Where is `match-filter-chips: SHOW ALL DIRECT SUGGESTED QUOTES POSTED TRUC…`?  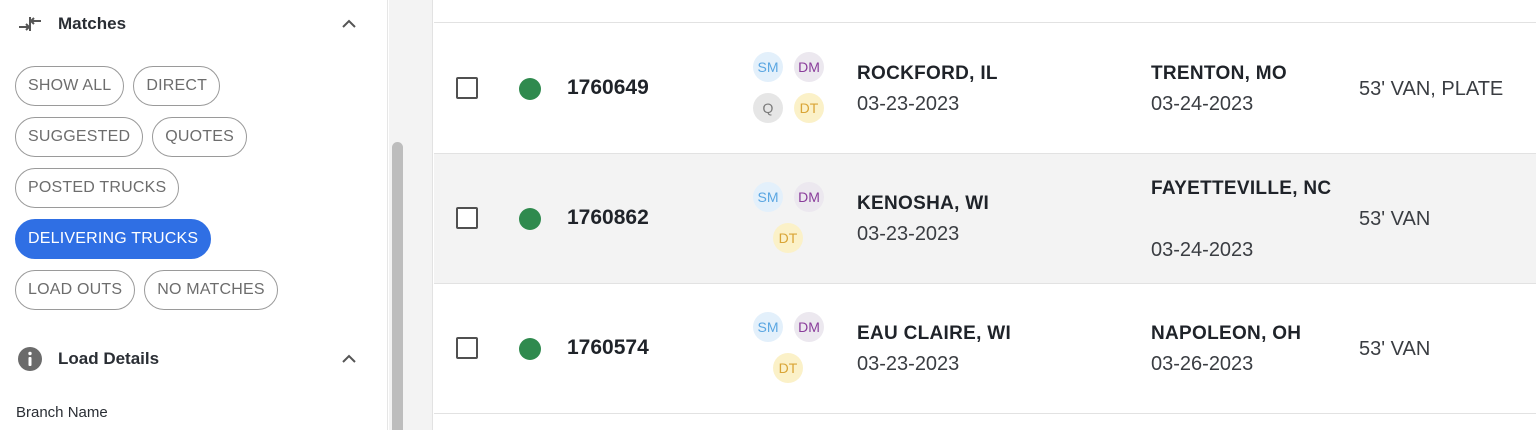 match-filter-chips: SHOW ALL DIRECT SUGGESTED QUOTES POSTED TRUC… is located at coordinates (185, 193).